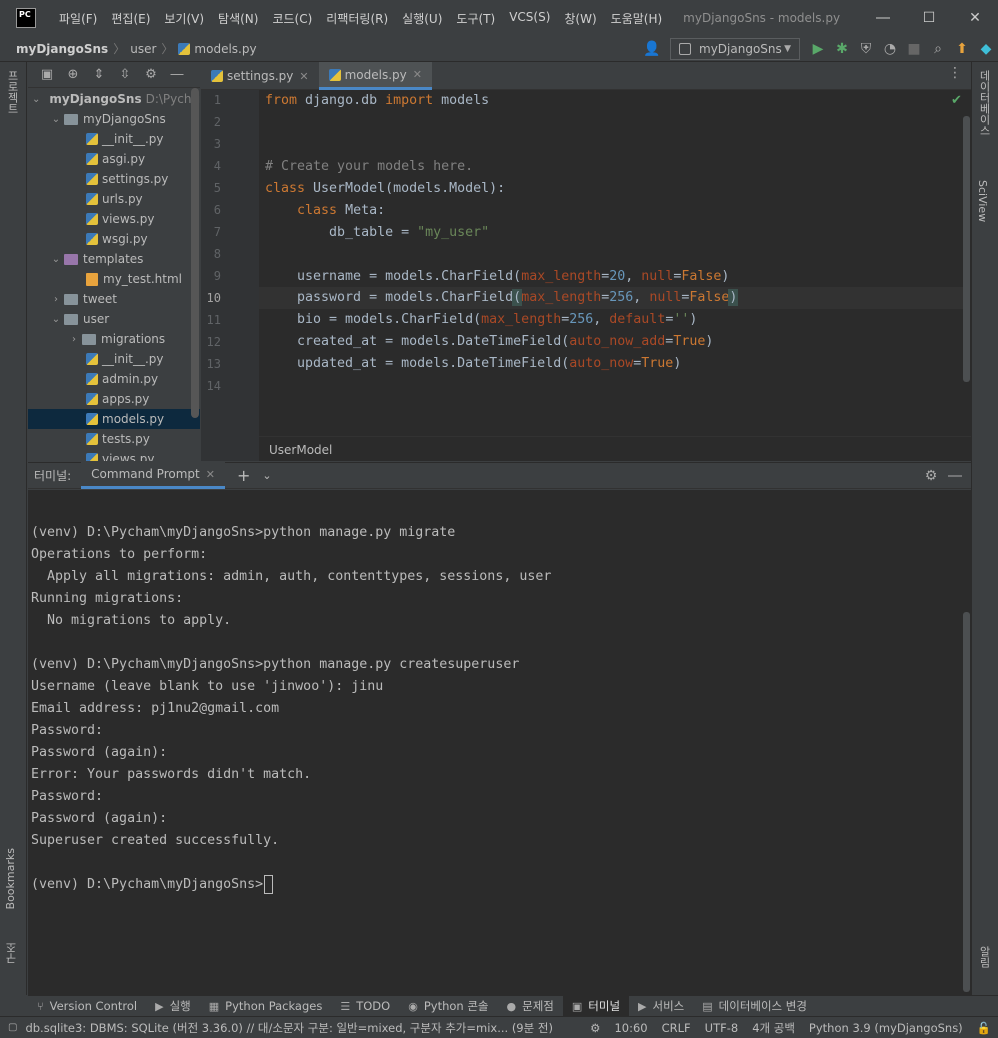 This screenshot has width=998, height=1038. I want to click on search-icon: ⌕, so click(938, 49).